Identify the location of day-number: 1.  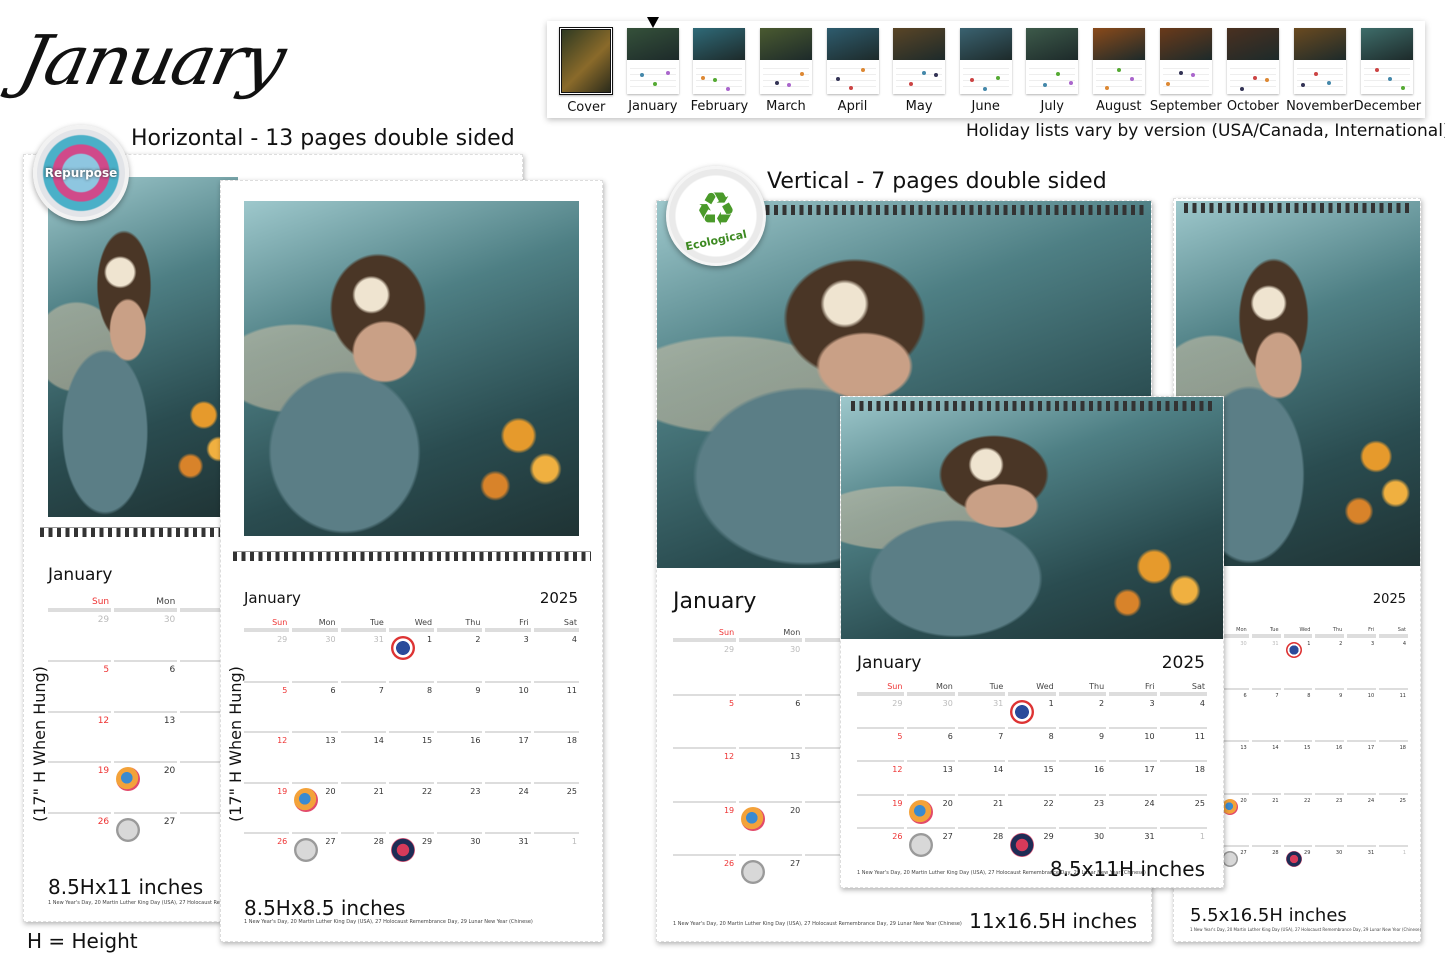
(1202, 836).